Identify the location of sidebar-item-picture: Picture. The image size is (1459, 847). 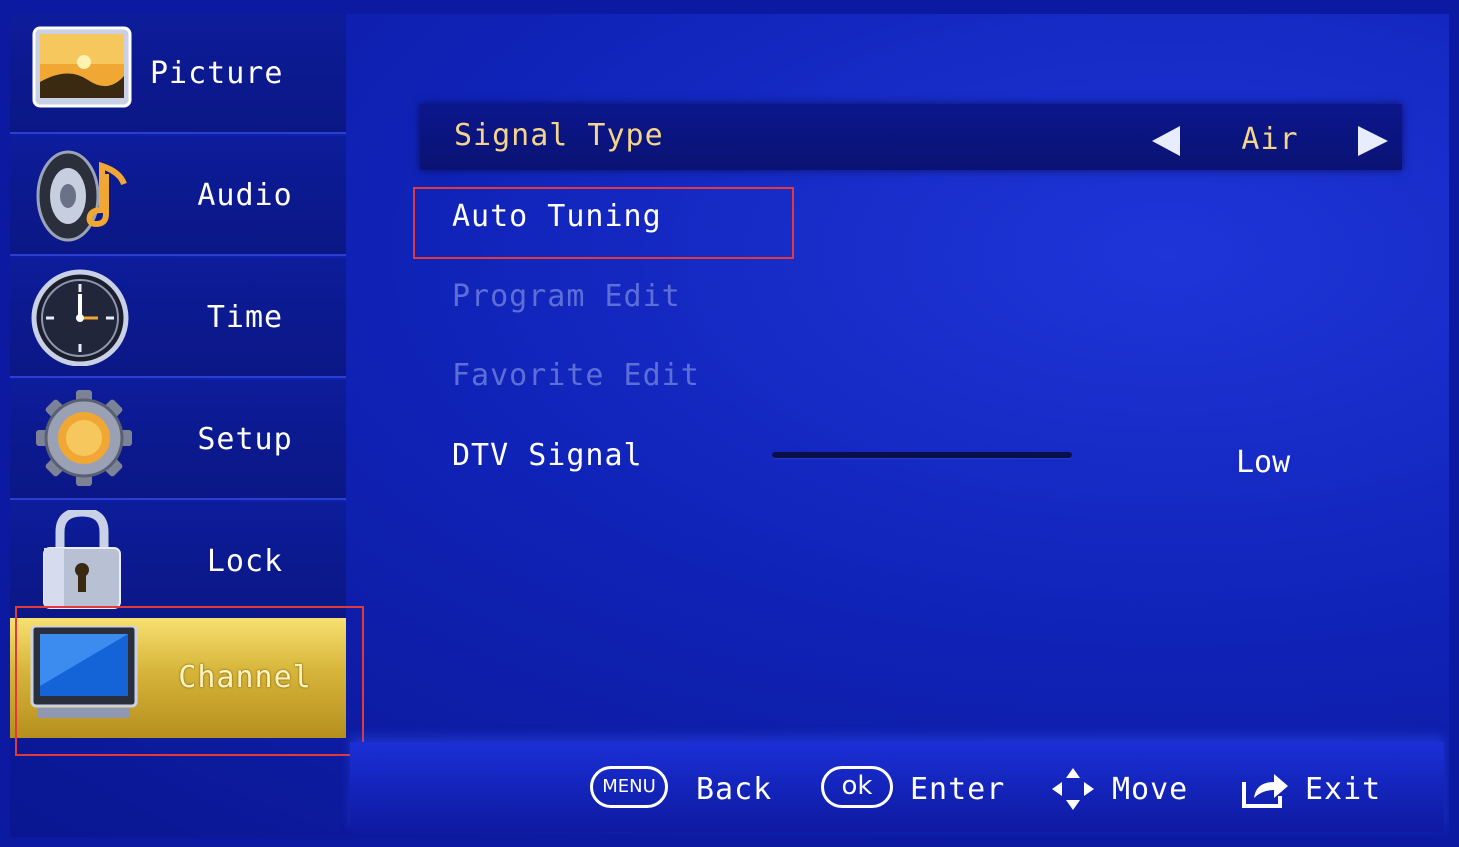
(178, 74).